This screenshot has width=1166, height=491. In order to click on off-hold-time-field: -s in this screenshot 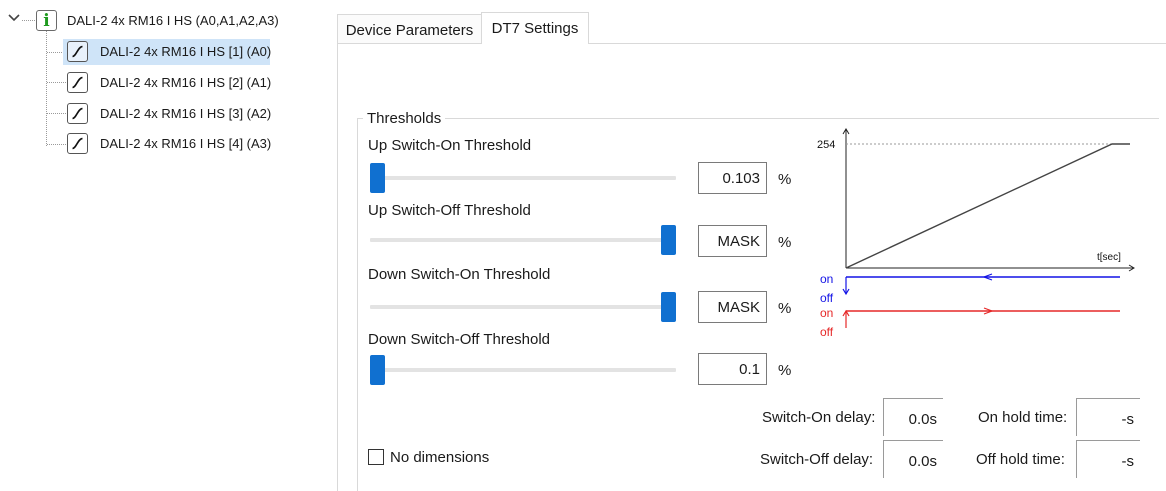, I will do `click(1108, 459)`.